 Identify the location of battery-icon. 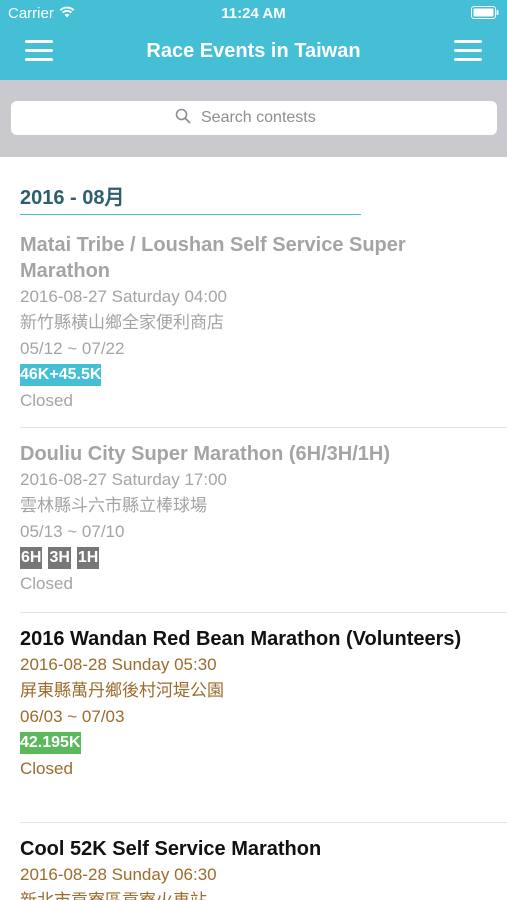
(485, 14).